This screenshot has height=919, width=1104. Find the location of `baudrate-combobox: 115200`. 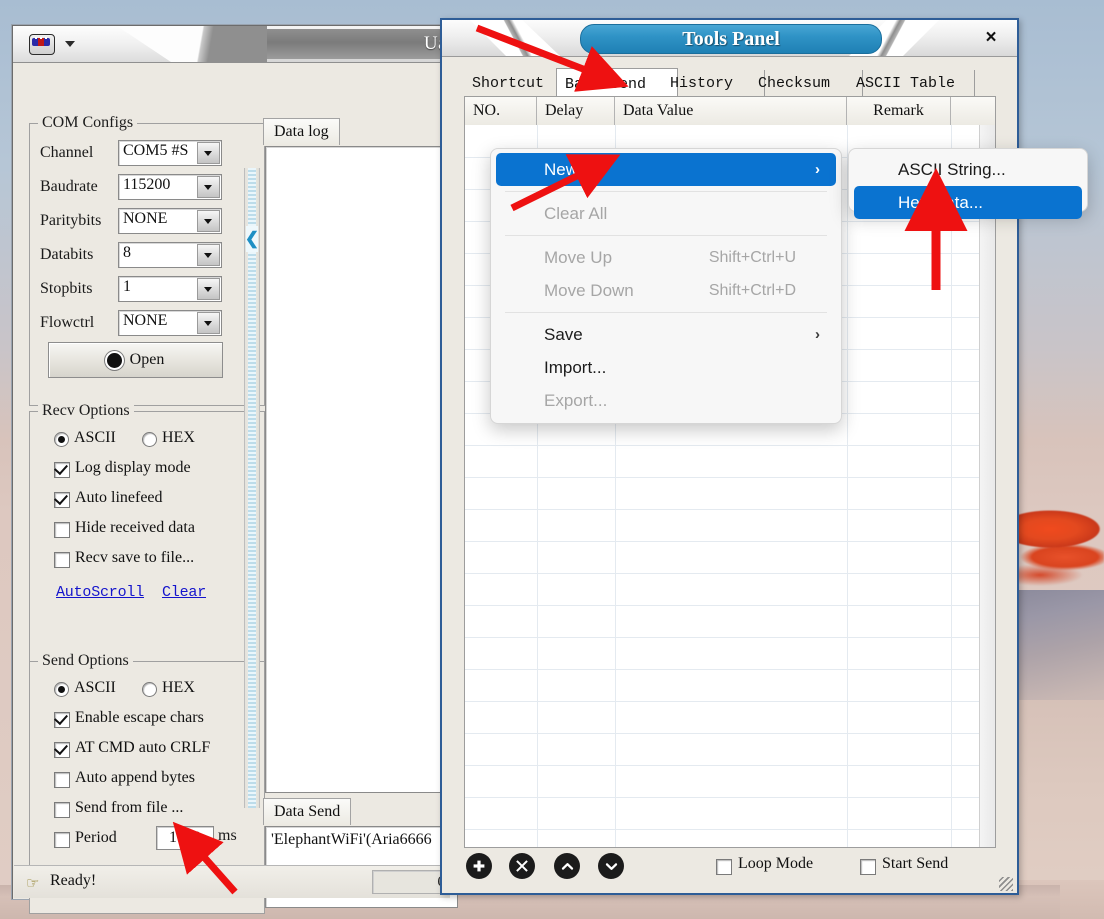

baudrate-combobox: 115200 is located at coordinates (170, 187).